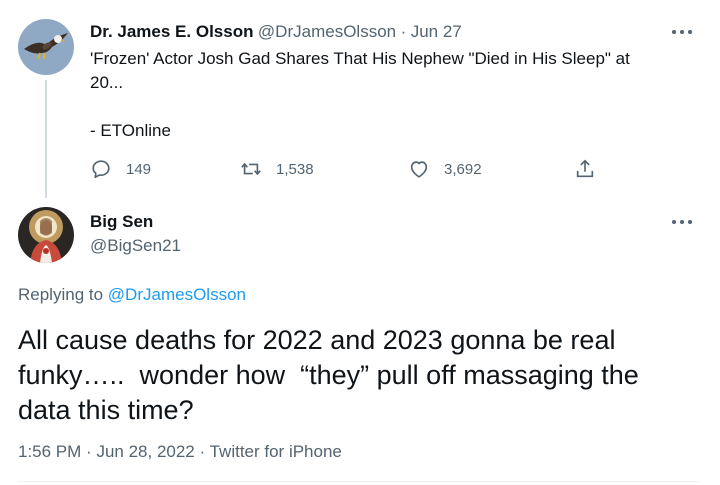 The image size is (720, 485). What do you see at coordinates (101, 169) in the screenshot?
I see `reply-icon` at bounding box center [101, 169].